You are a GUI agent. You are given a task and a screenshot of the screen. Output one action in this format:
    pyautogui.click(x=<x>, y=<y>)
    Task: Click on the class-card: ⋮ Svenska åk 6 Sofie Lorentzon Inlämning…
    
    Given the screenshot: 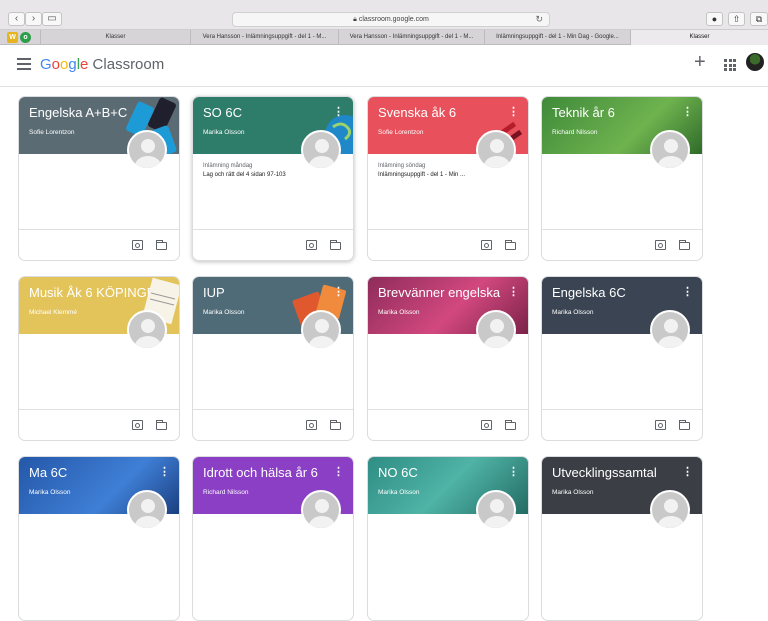 What is the action you would take?
    pyautogui.click(x=448, y=178)
    